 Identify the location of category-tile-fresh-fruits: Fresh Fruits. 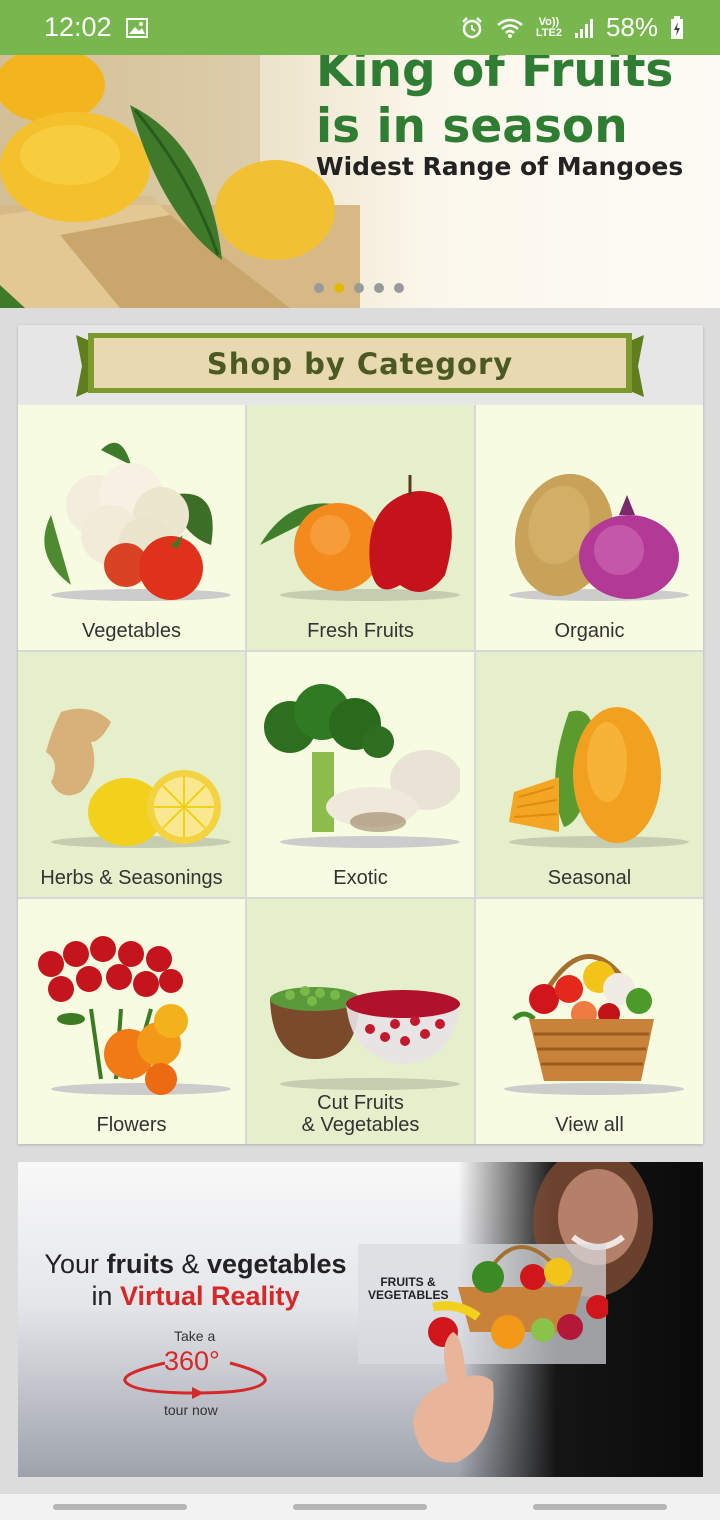
(360, 527).